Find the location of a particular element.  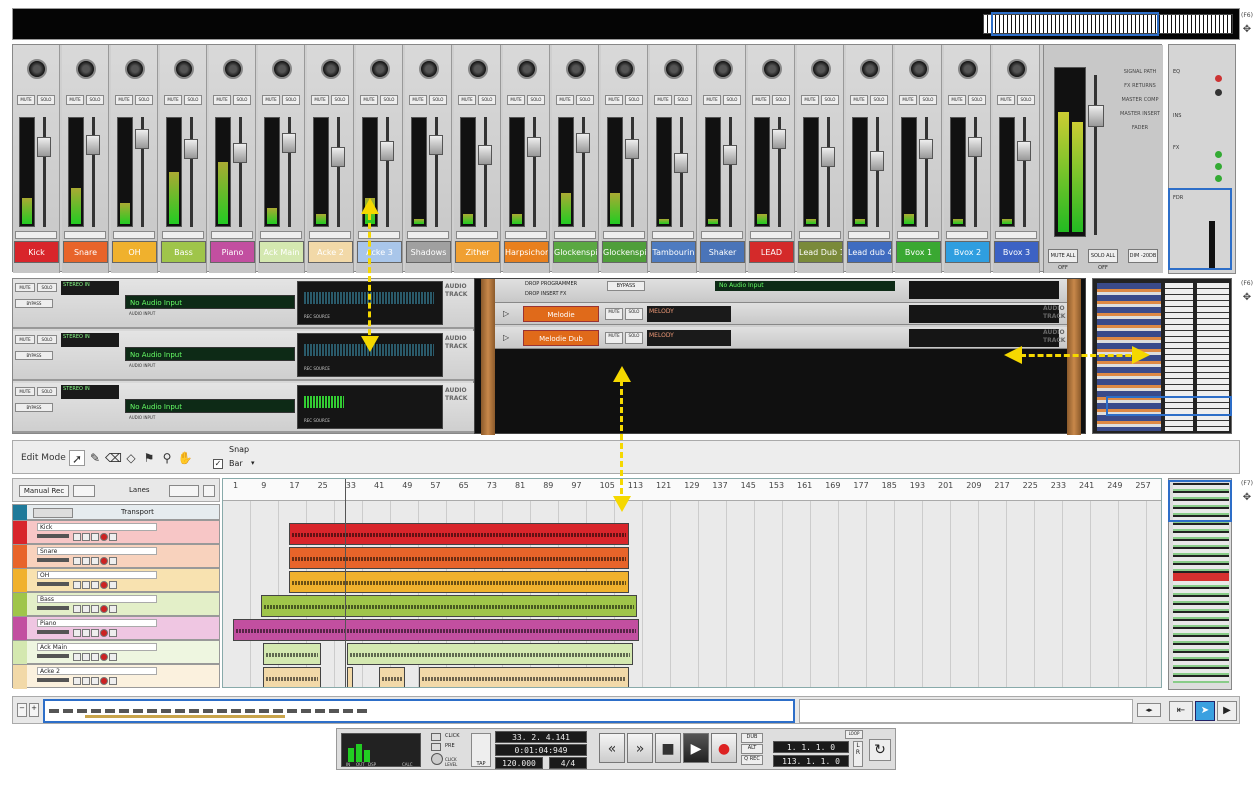

play-arrow-icon: ▶ is located at coordinates (1227, 711).